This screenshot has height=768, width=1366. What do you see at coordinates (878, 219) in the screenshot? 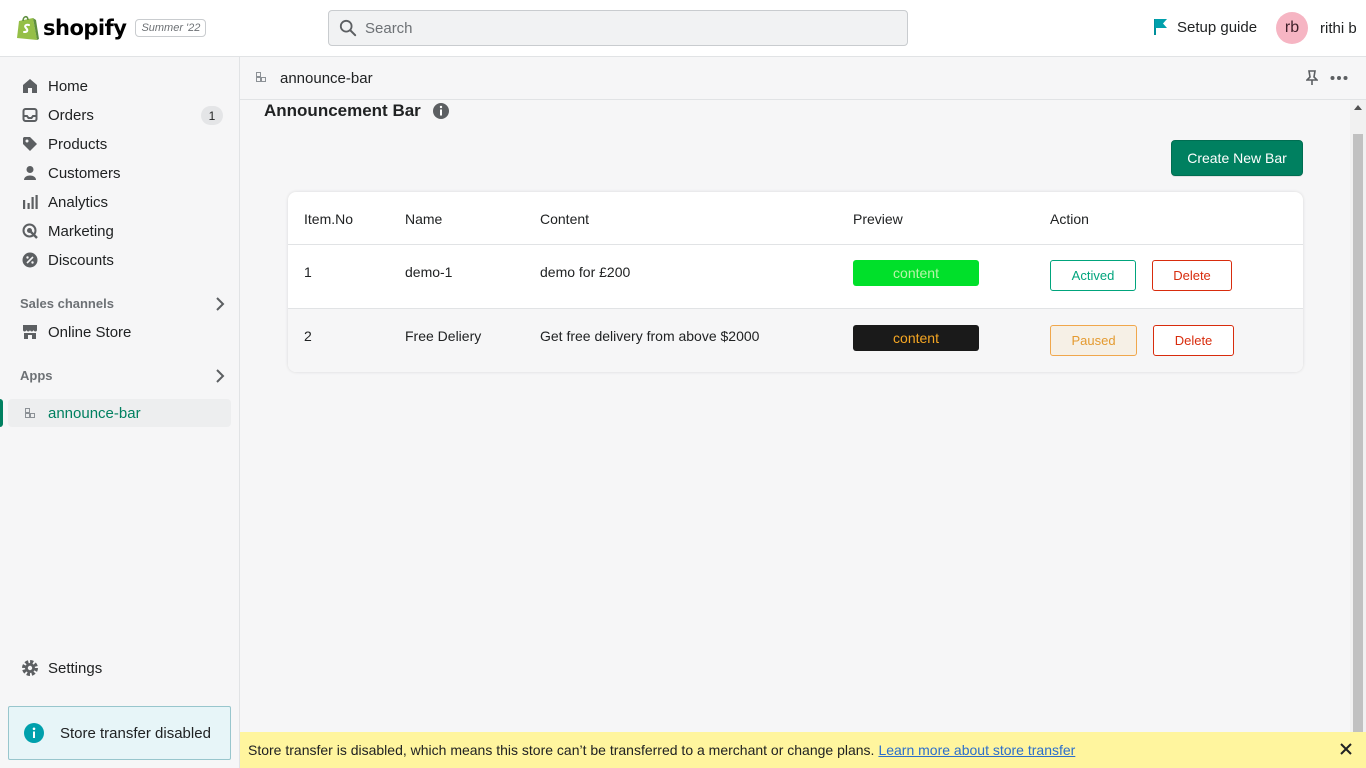
I see `column-header: Preview` at bounding box center [878, 219].